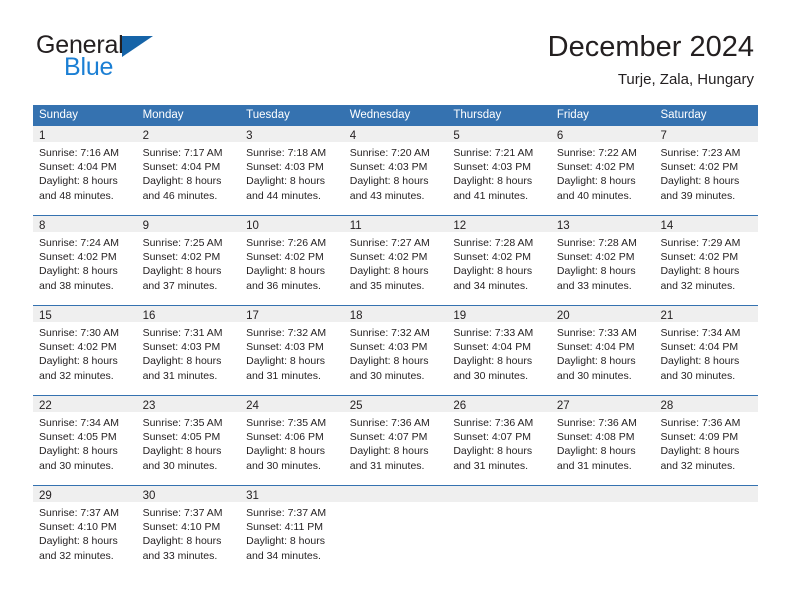 This screenshot has width=792, height=612. Describe the element at coordinates (380, 115) in the screenshot. I see `weekday-wednesday: Wednesday` at that location.